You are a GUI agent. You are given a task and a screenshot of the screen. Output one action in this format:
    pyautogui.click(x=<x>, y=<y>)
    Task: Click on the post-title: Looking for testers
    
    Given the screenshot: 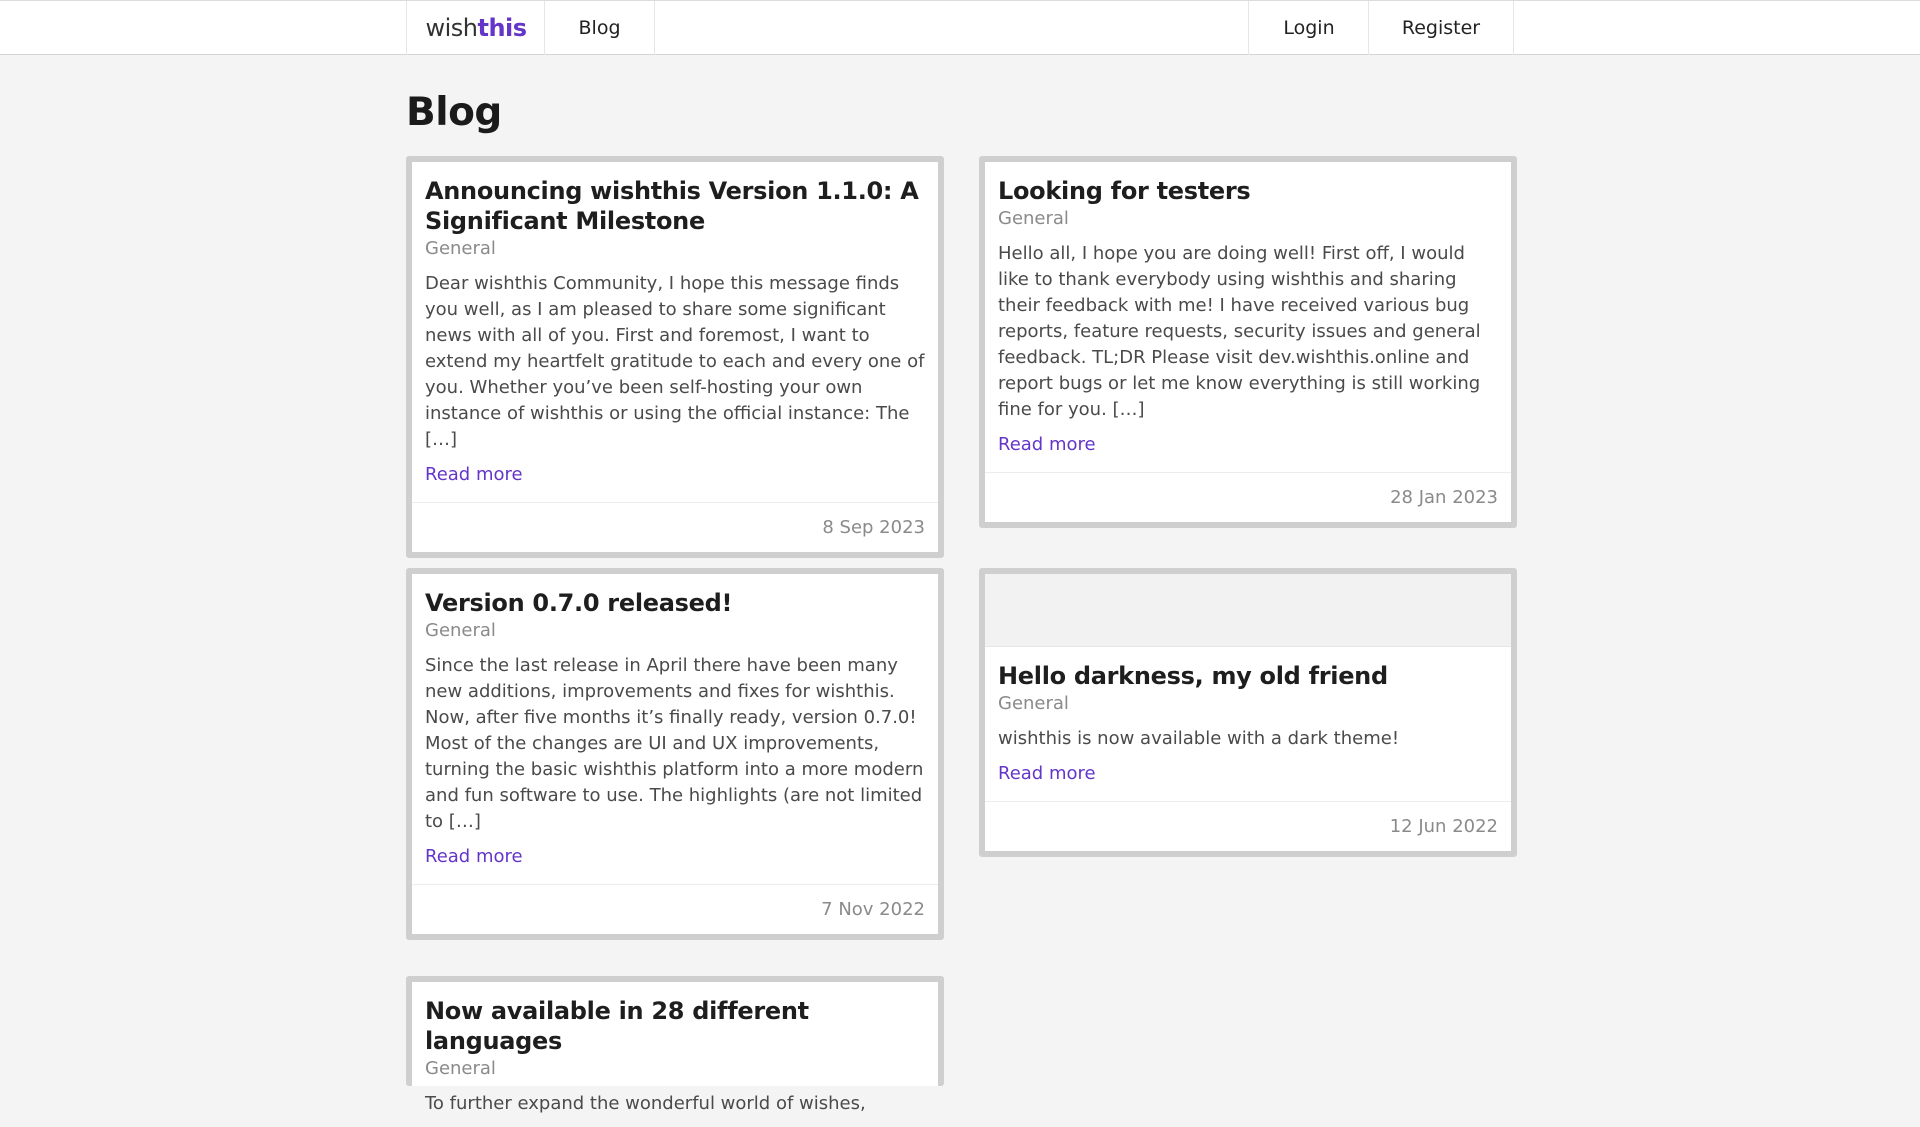 What is the action you would take?
    pyautogui.click(x=1248, y=191)
    